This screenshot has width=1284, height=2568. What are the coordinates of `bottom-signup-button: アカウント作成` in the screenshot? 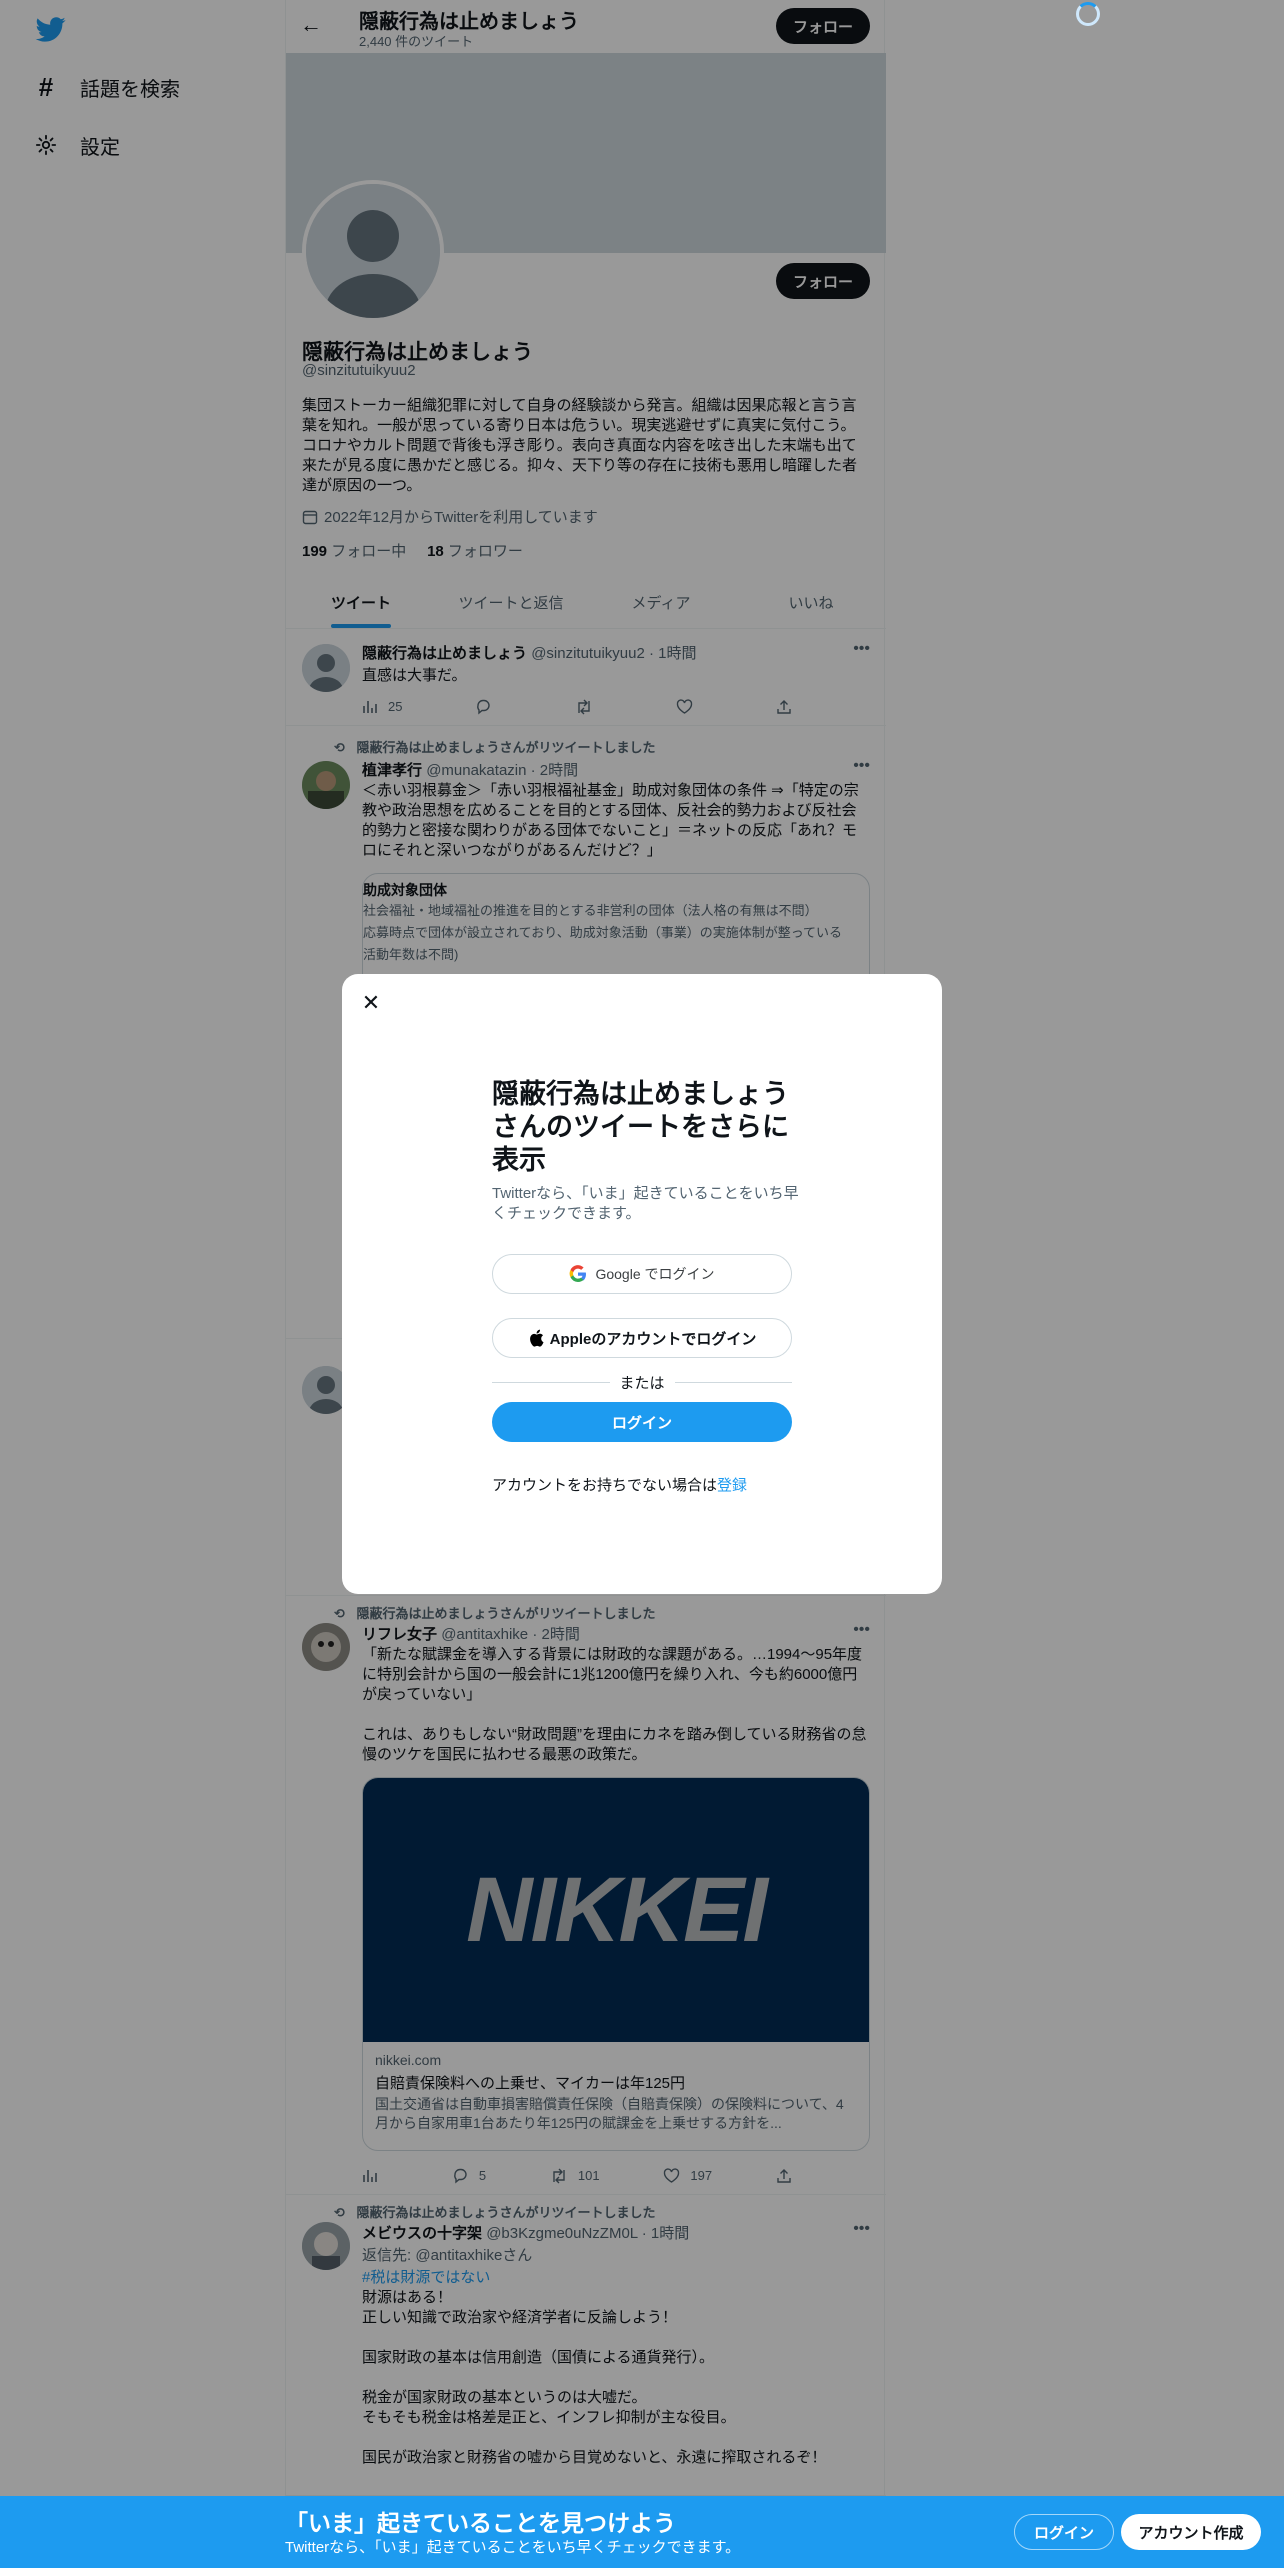 It's located at (1191, 2532).